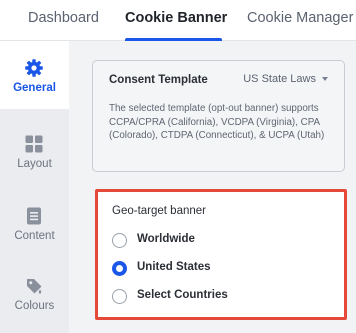  Describe the element at coordinates (158, 80) in the screenshot. I see `consent-template-title: Consent Template` at that location.